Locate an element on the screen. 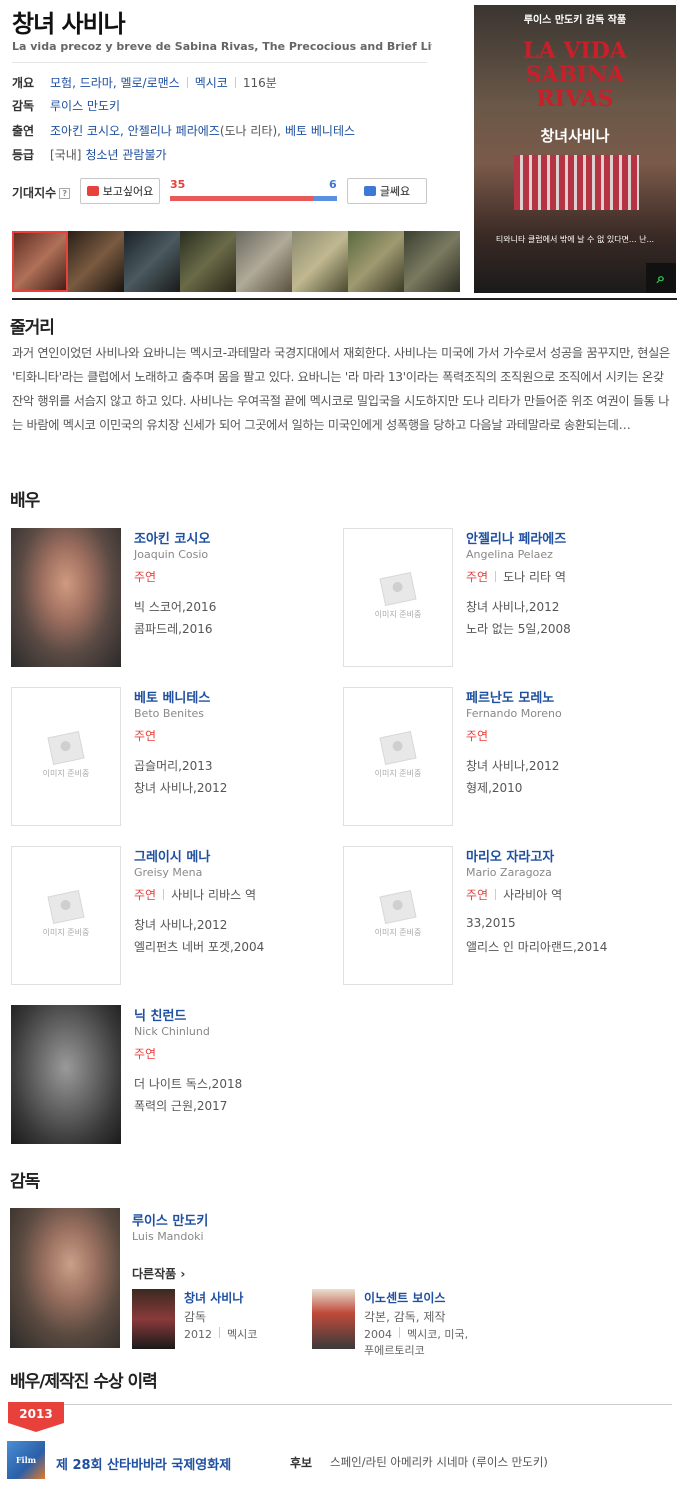  award-detail: 스페인/라틴 아메리카 시네마 (루이스 만도키) is located at coordinates (439, 1462).